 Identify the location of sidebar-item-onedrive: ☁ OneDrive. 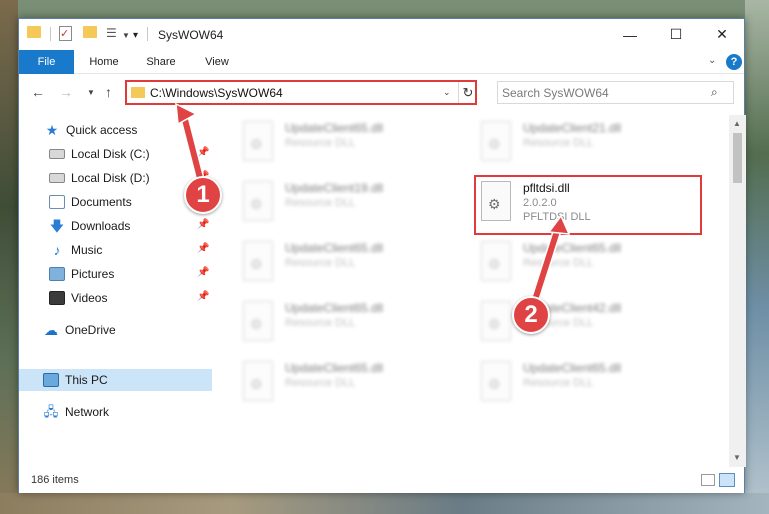
(115, 330).